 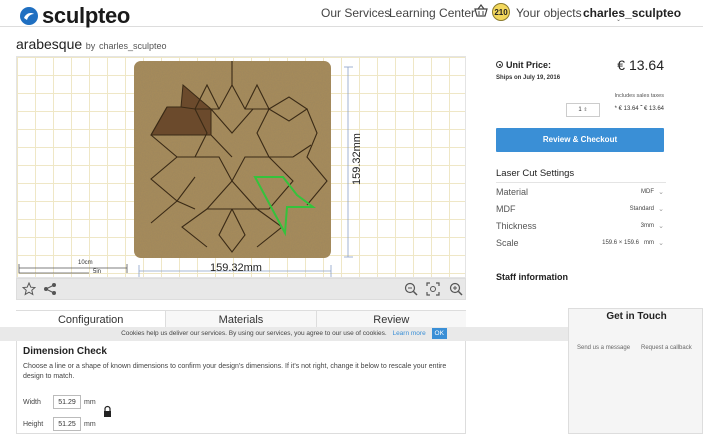 What do you see at coordinates (86, 15) in the screenshot?
I see `logo-text: sculpteo` at bounding box center [86, 15].